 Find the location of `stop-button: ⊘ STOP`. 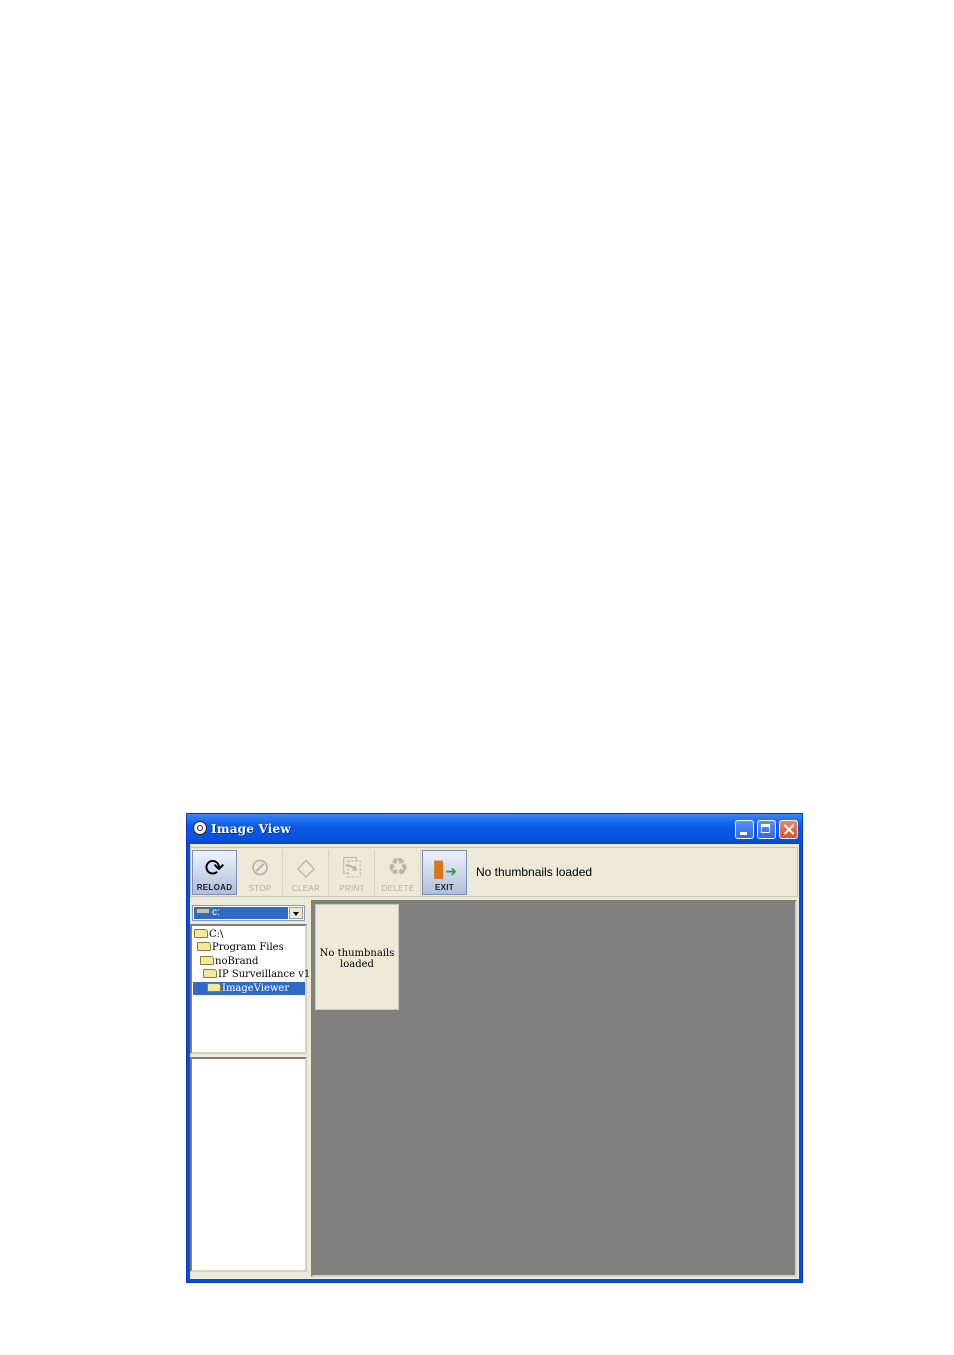

stop-button: ⊘ STOP is located at coordinates (260, 872).